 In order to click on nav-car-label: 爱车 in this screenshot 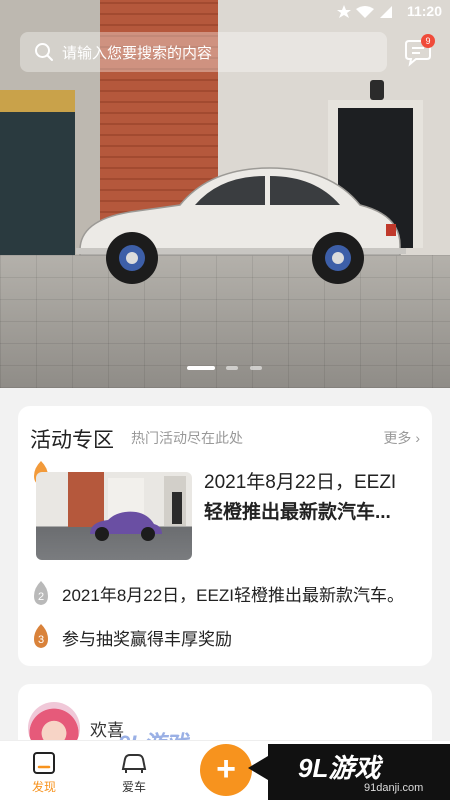, I will do `click(133, 787)`.